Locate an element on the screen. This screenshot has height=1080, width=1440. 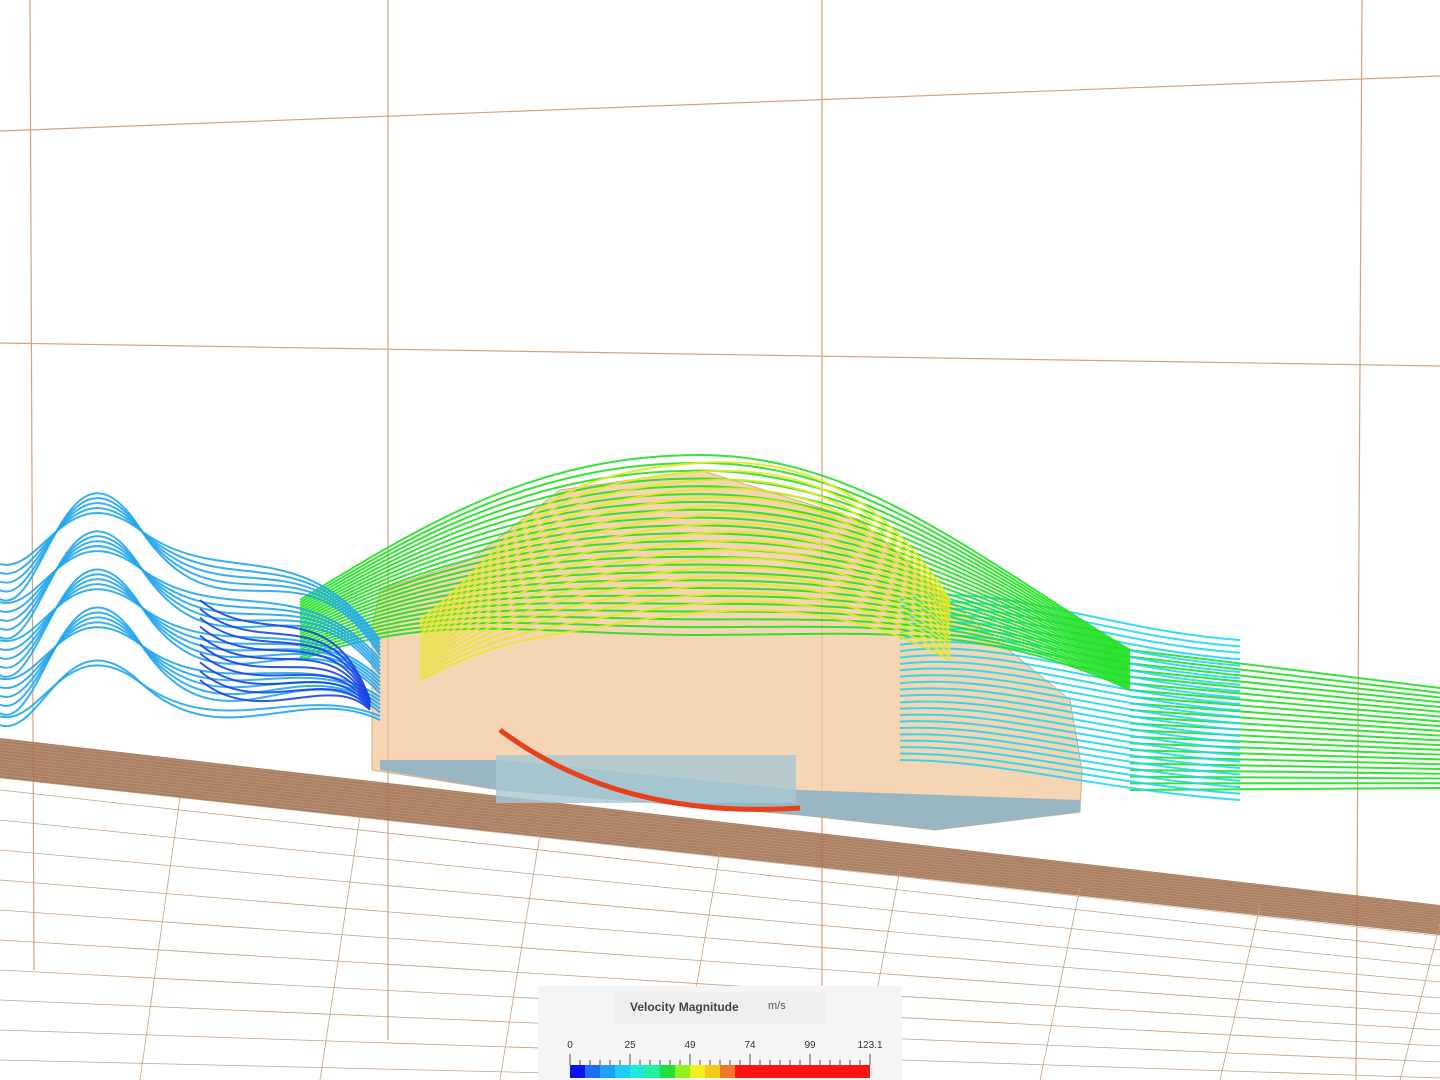
legend-color-bar is located at coordinates (720, 1071).